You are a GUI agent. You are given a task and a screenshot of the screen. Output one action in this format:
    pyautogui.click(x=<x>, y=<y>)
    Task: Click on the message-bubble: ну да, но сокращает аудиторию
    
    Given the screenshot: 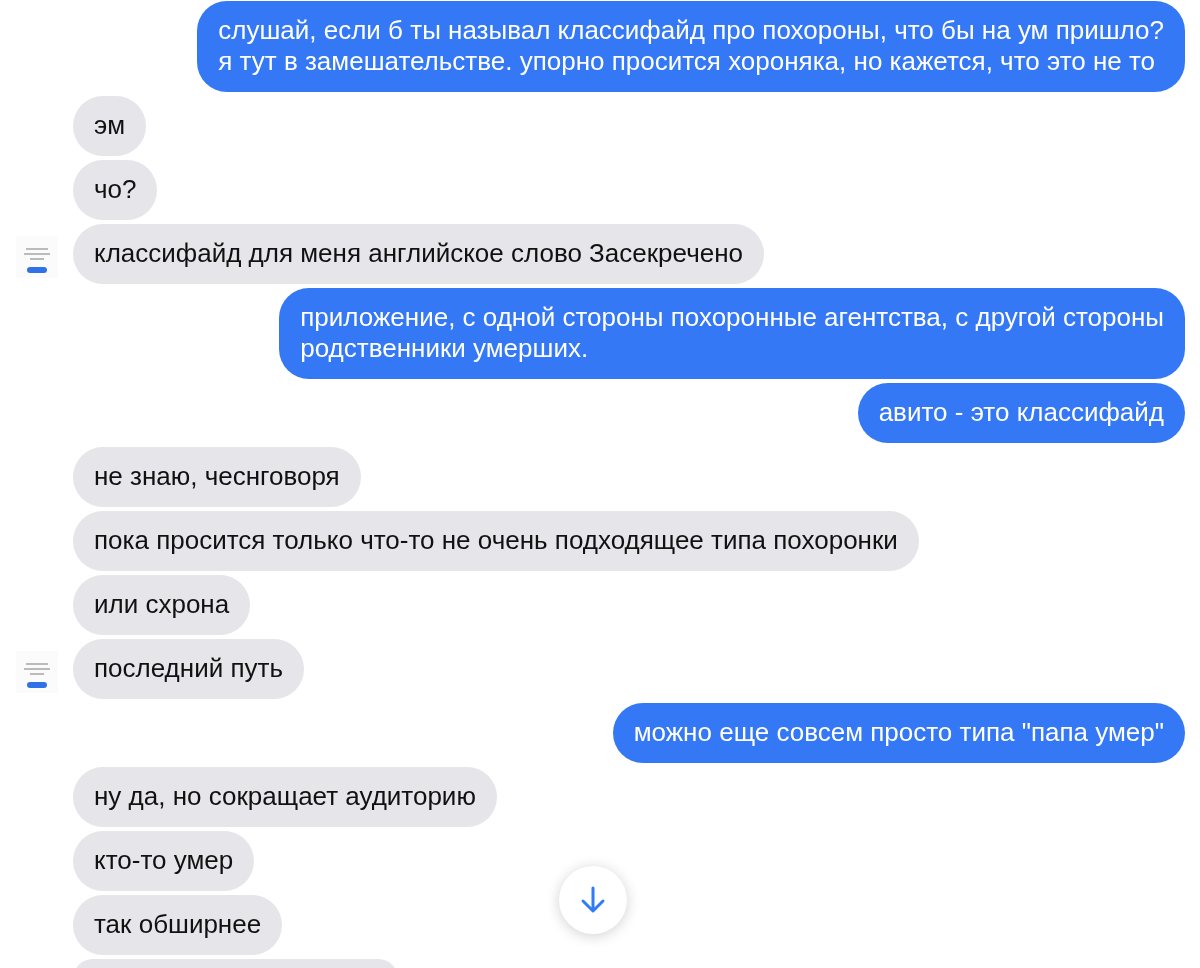 What is the action you would take?
    pyautogui.click(x=285, y=797)
    